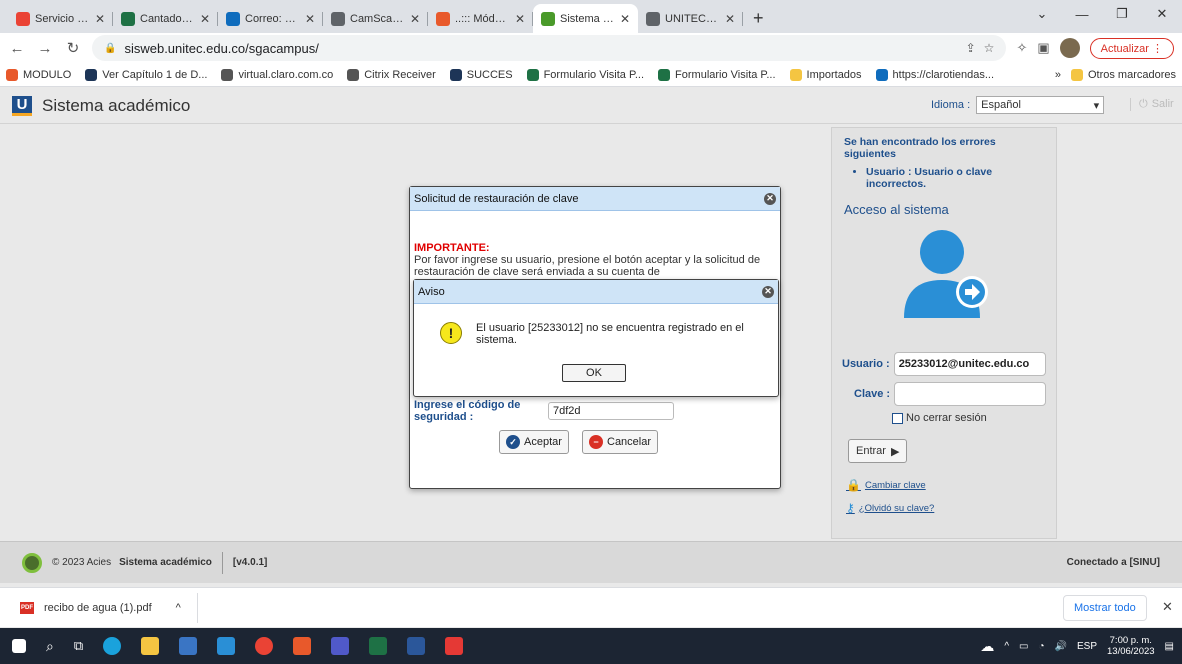 The width and height of the screenshot is (1182, 664). Describe the element at coordinates (620, 442) in the screenshot. I see `cancel-button: − Cancelar` at that location.